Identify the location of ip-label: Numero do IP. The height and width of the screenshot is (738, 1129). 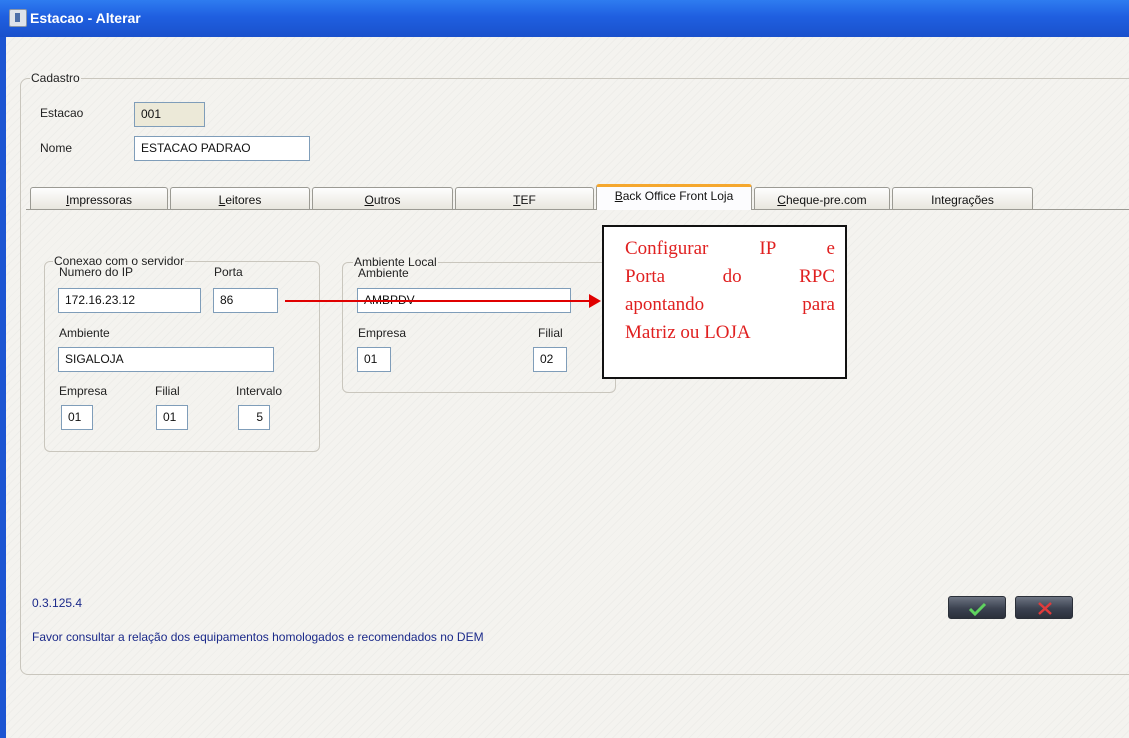
(96, 272).